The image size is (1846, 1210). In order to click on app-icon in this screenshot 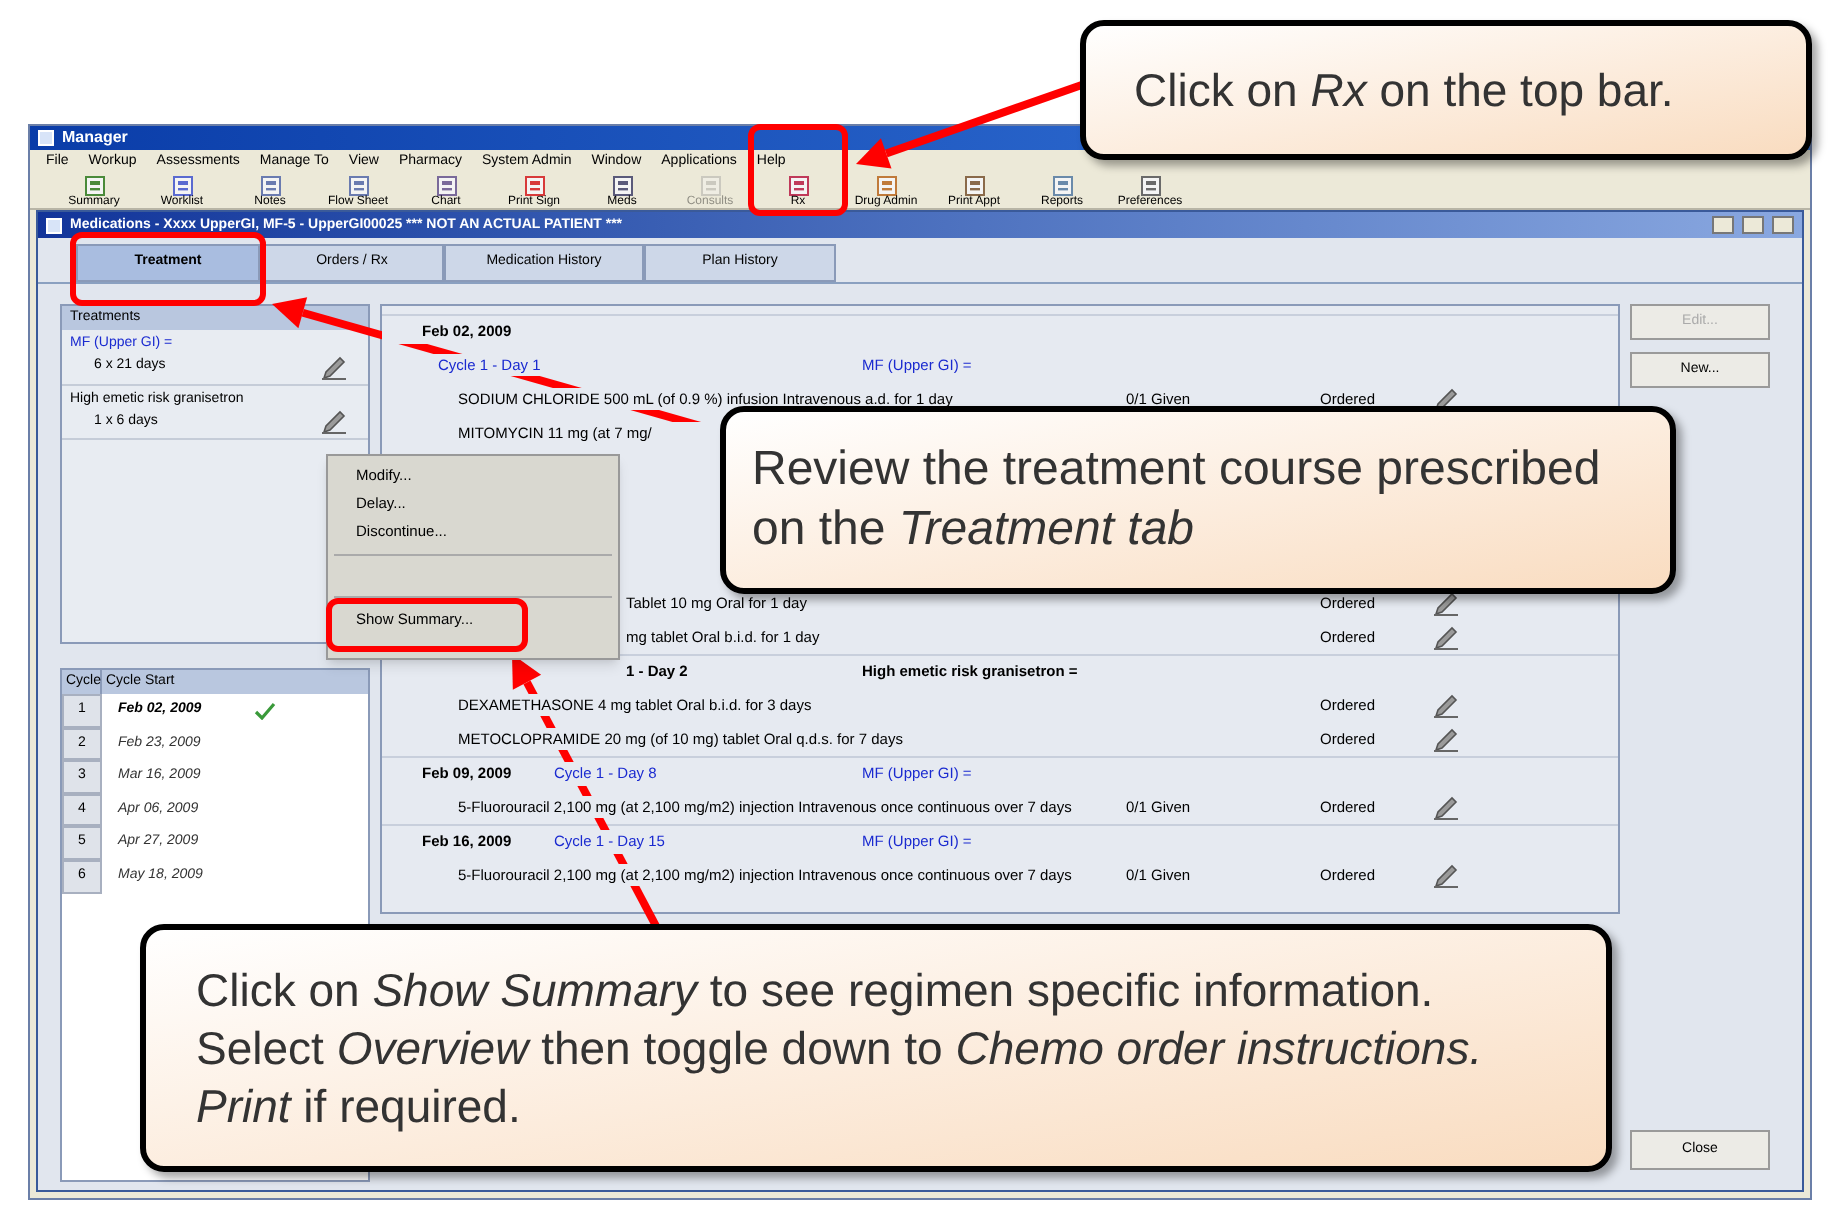, I will do `click(46, 138)`.